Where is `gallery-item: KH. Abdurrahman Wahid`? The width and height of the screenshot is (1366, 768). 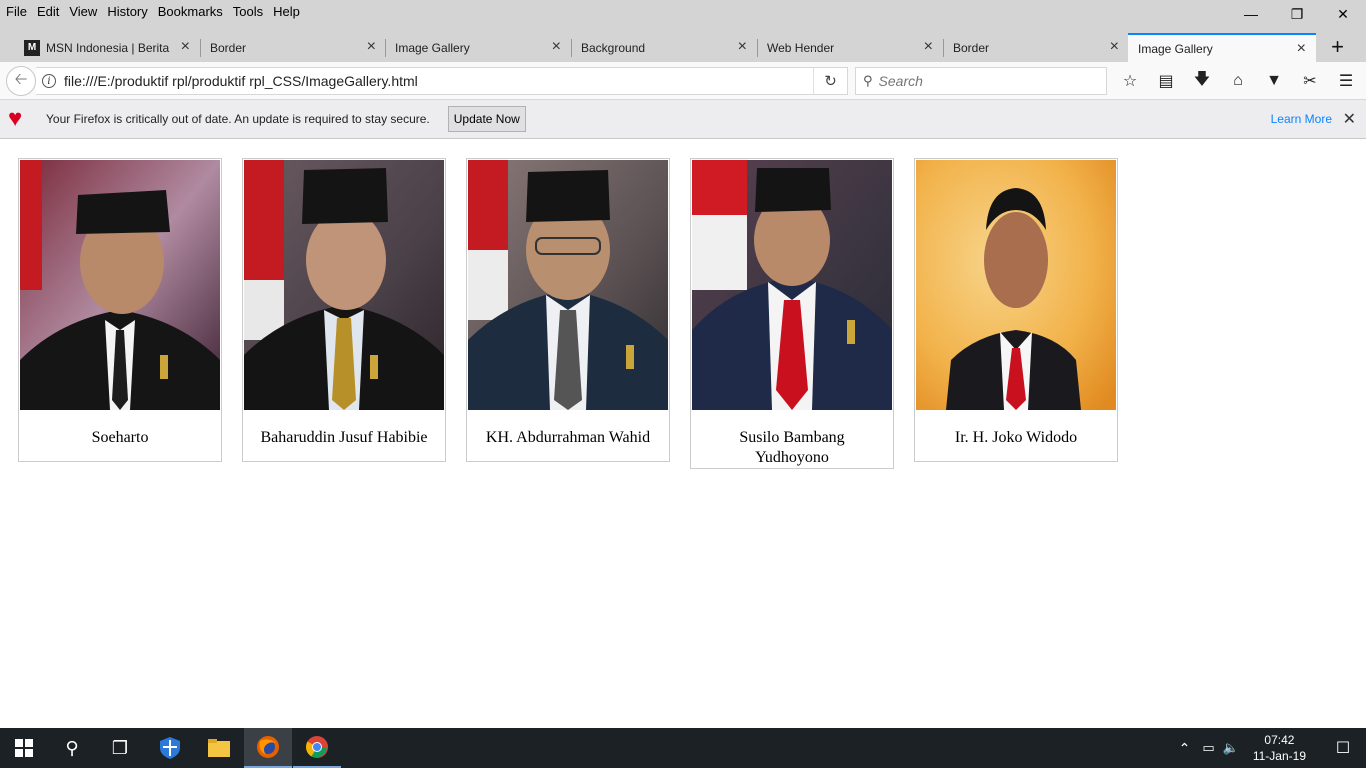 gallery-item: KH. Abdurrahman Wahid is located at coordinates (568, 310).